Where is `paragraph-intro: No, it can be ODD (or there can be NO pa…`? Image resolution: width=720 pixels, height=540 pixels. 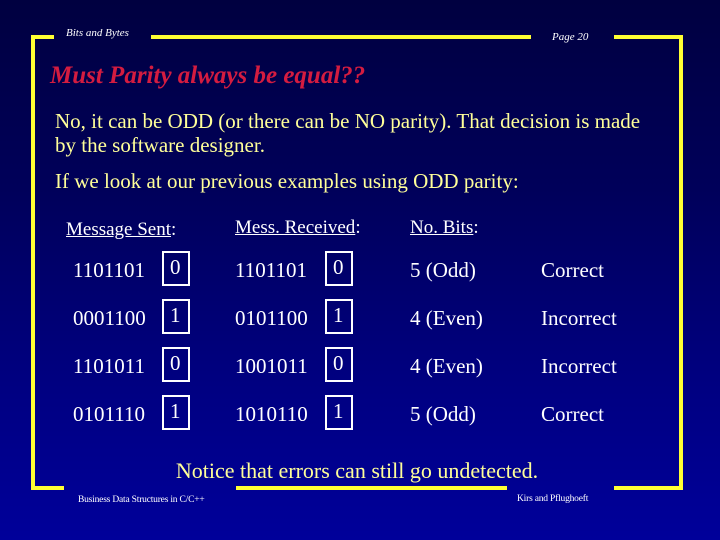 paragraph-intro: No, it can be ODD (or there can be NO pa… is located at coordinates (348, 133).